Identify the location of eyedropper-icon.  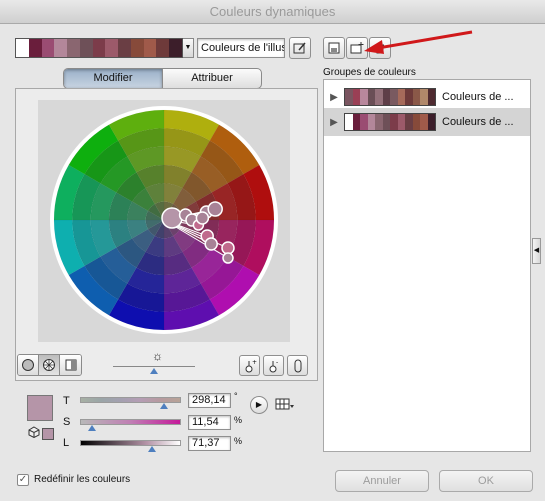
(299, 48).